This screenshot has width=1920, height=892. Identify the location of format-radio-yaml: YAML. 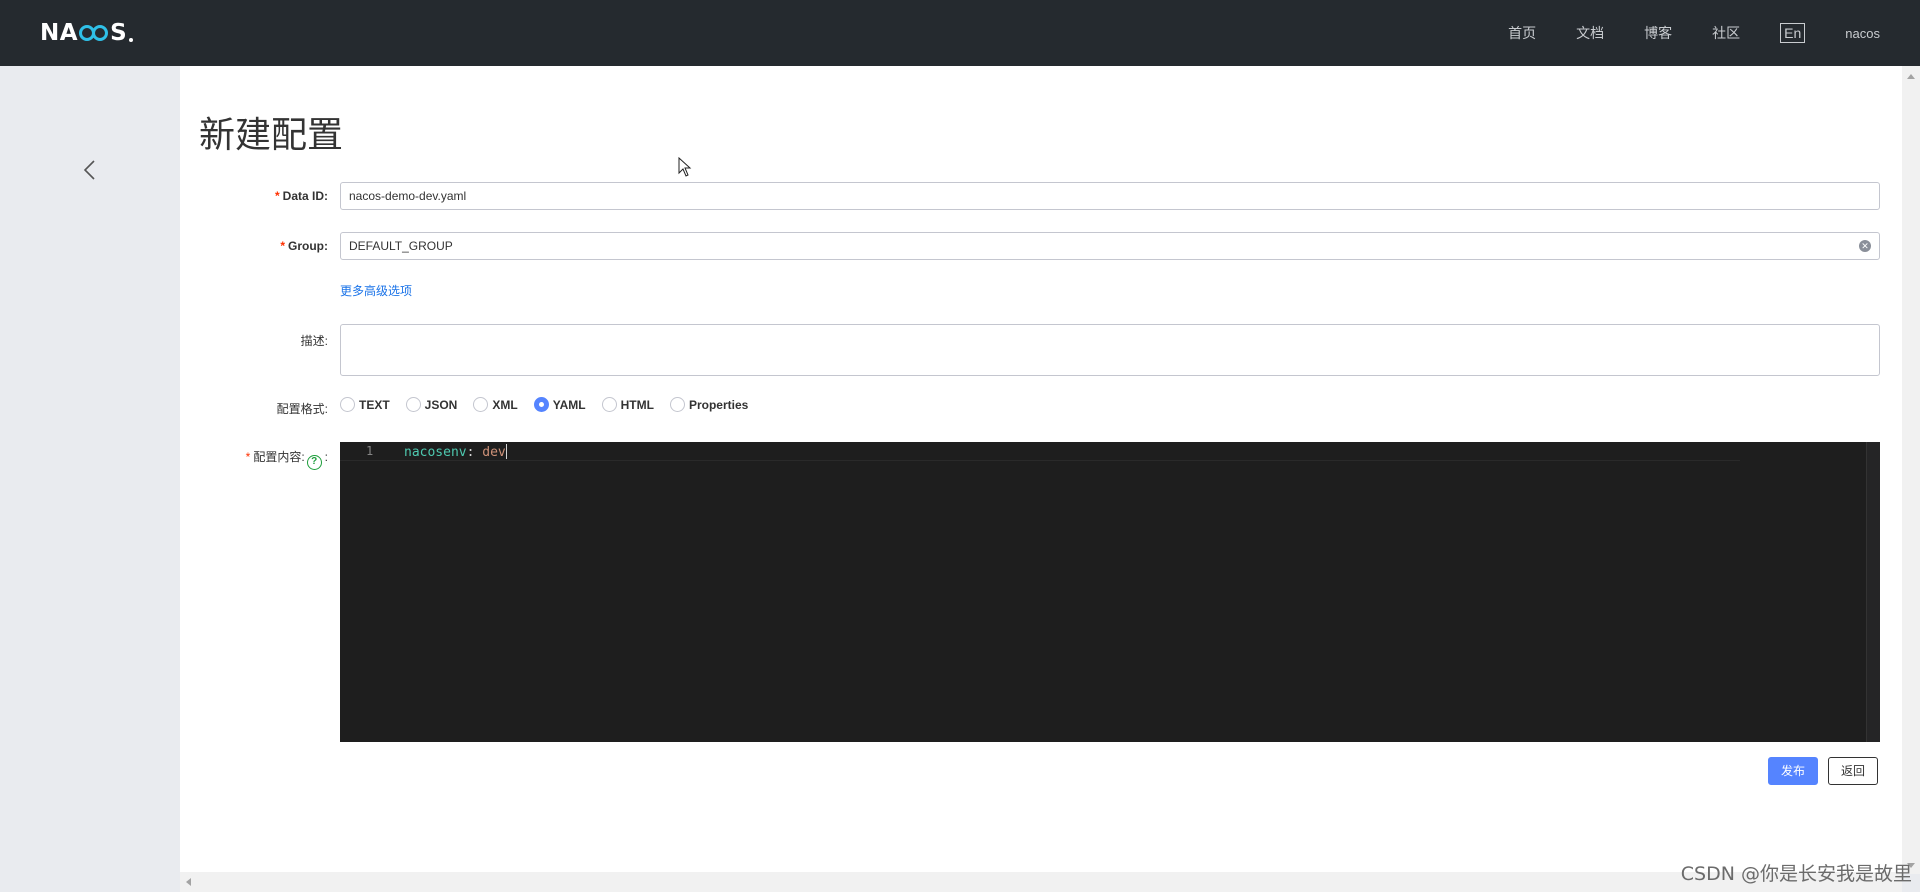
(559, 404).